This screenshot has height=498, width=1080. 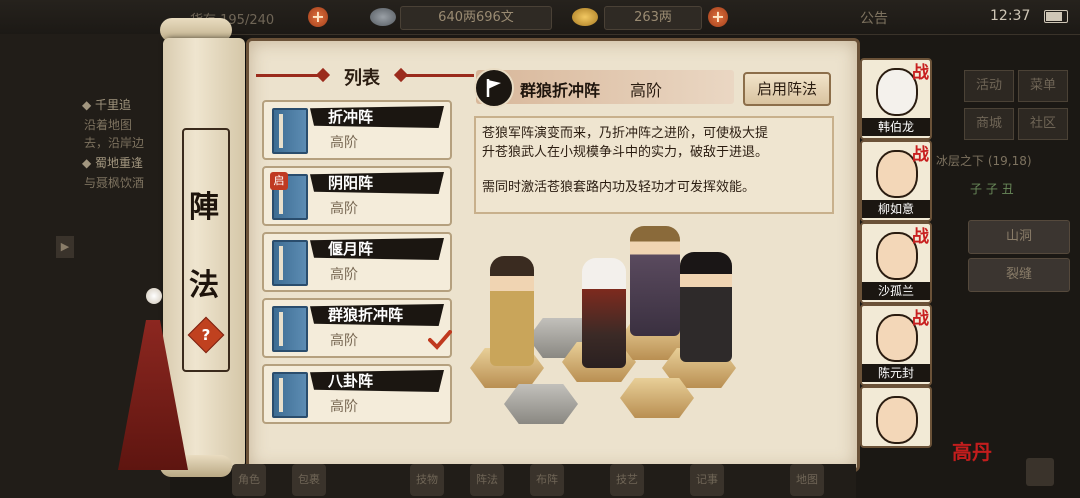 I want to click on roster-name: 柳如意, so click(x=896, y=209).